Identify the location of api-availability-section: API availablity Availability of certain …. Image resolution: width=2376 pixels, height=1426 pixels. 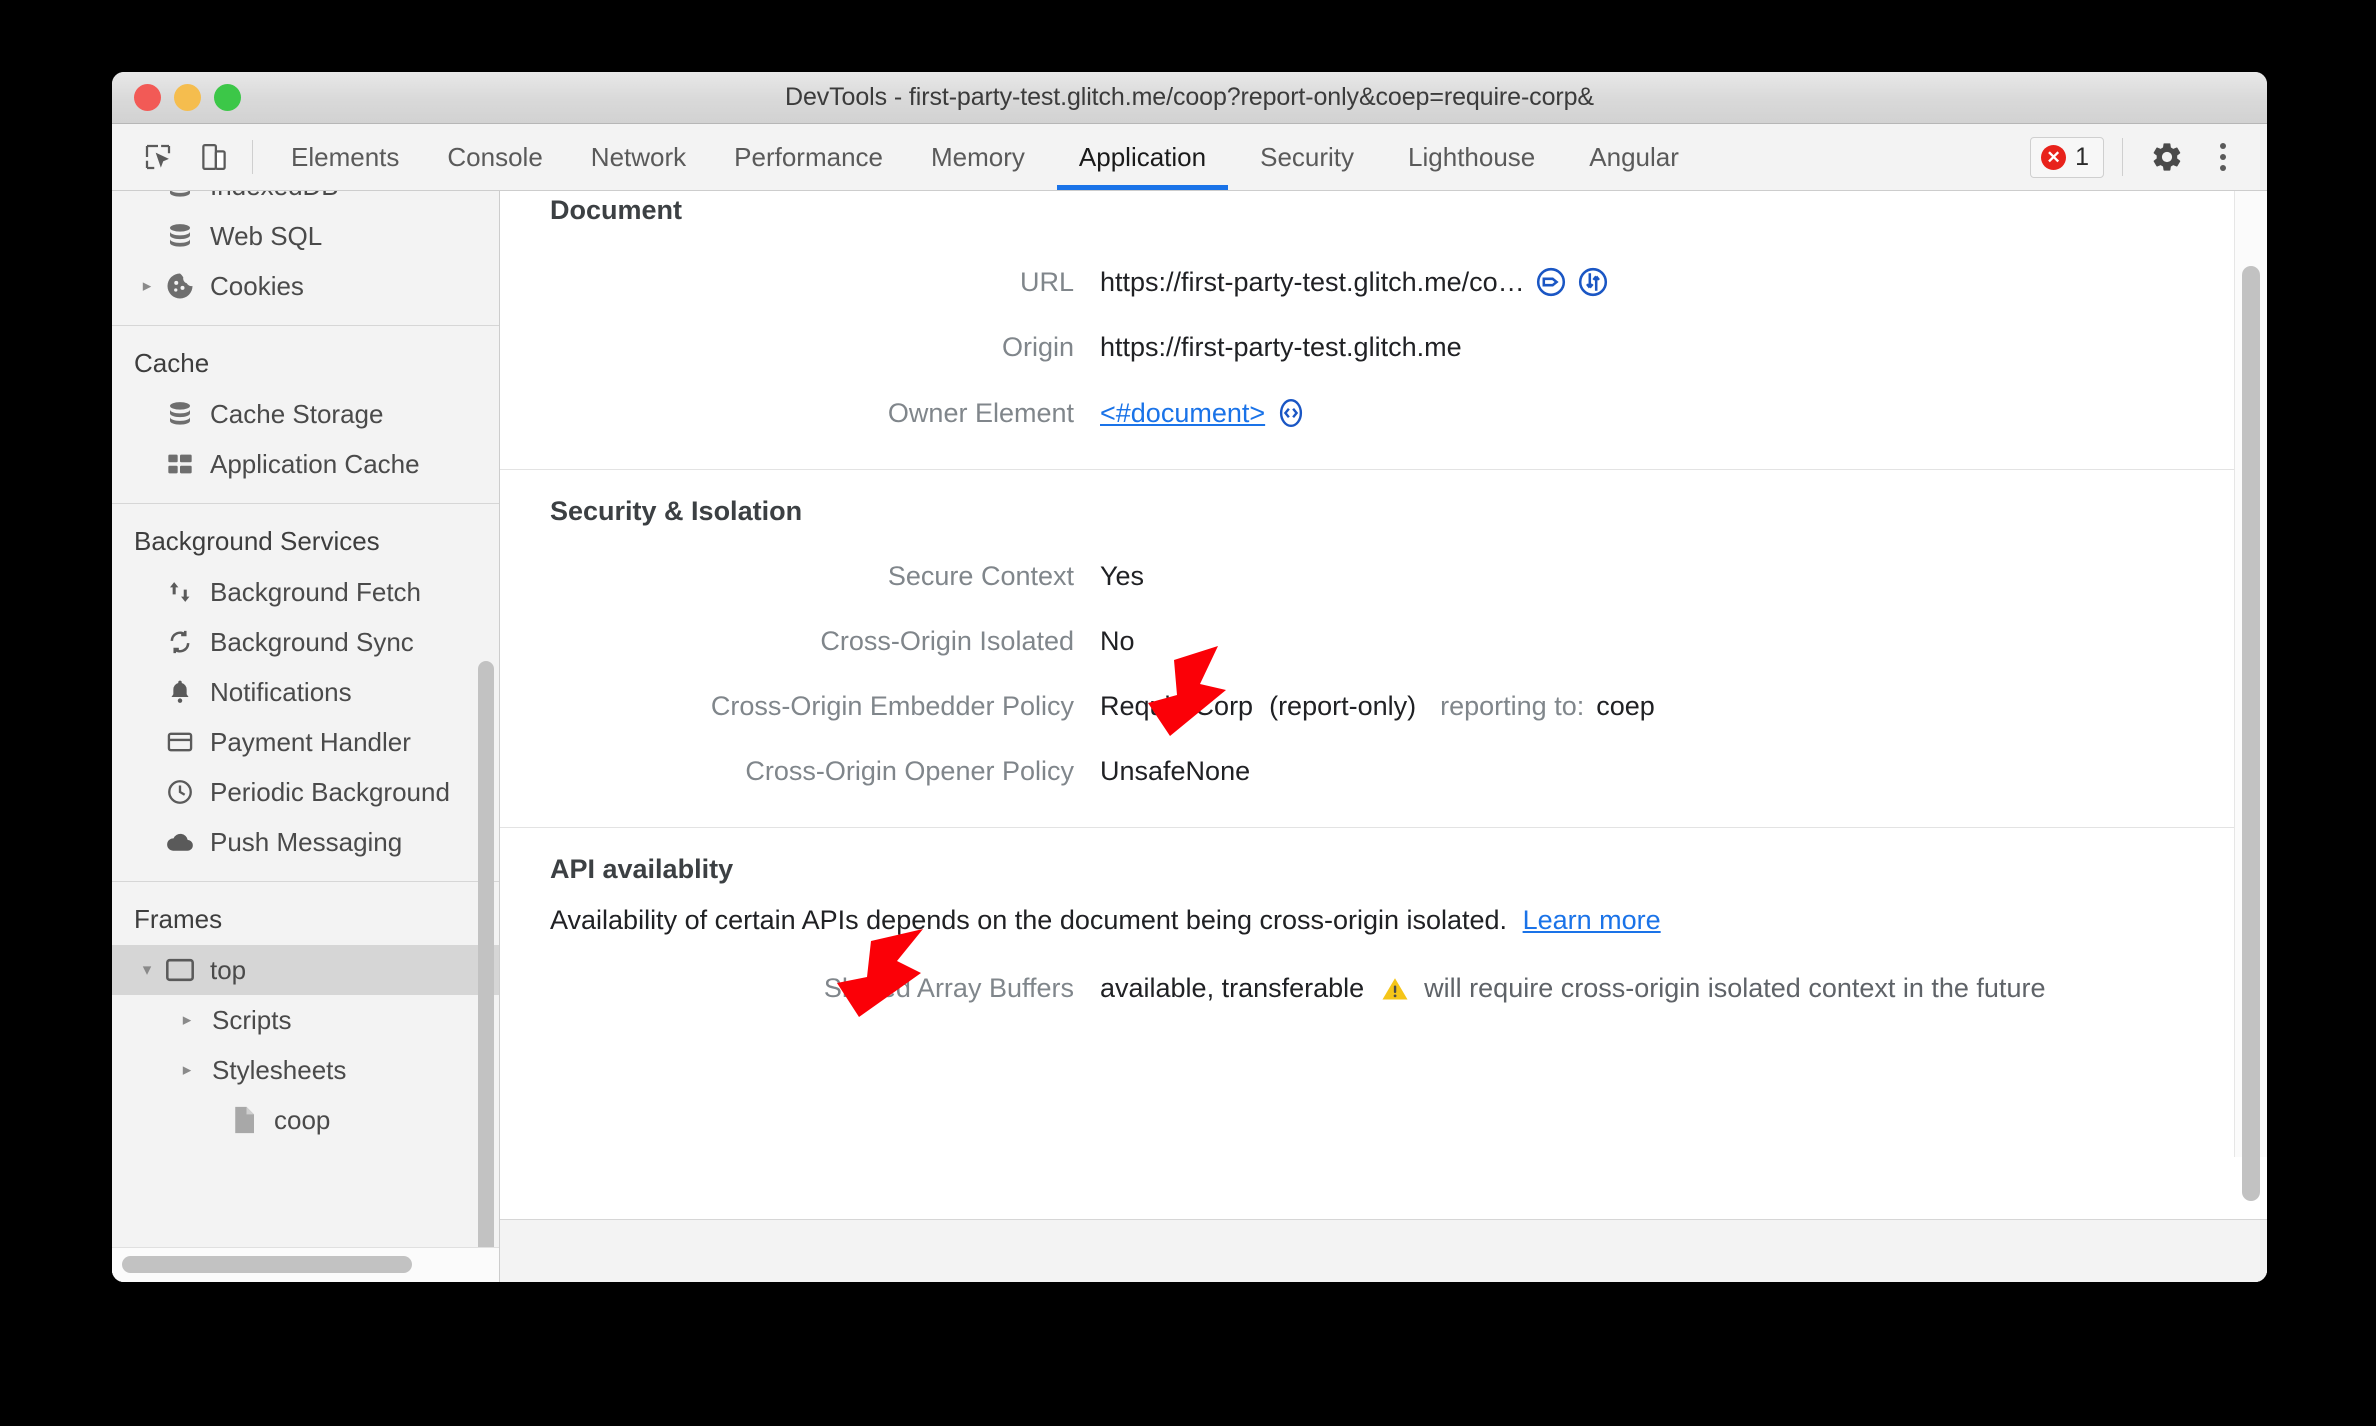
(1383, 934).